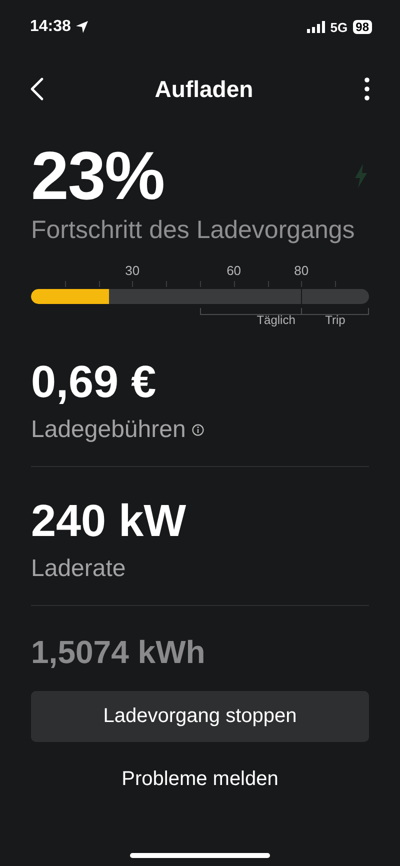 Image resolution: width=400 pixels, height=866 pixels. Describe the element at coordinates (335, 320) in the screenshot. I see `range-label: Trip` at that location.